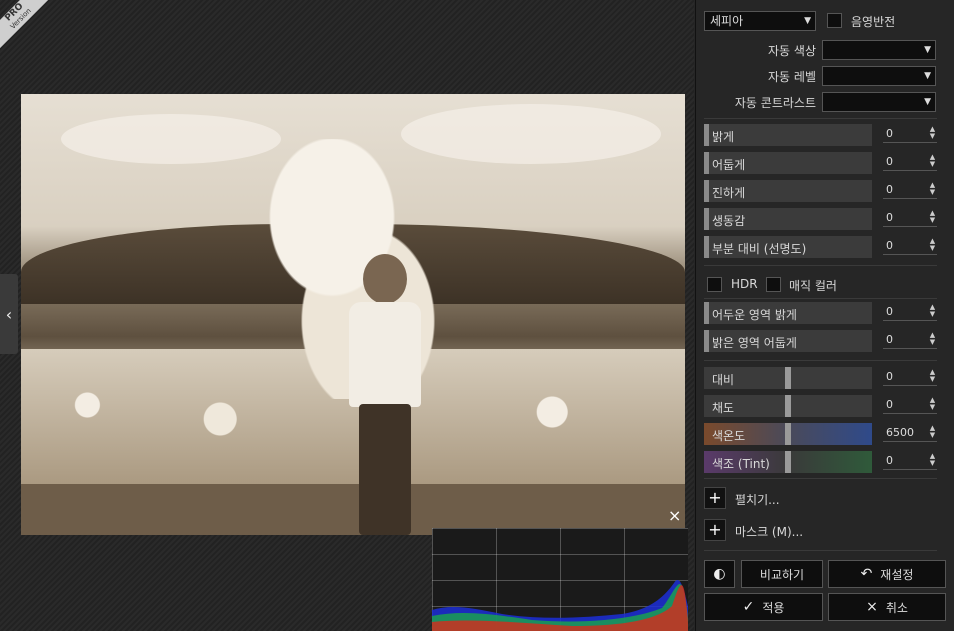 This screenshot has height=631, width=954. Describe the element at coordinates (788, 313) in the screenshot. I see `shadow-brighten-slider: 어두운 영역 밝게` at that location.